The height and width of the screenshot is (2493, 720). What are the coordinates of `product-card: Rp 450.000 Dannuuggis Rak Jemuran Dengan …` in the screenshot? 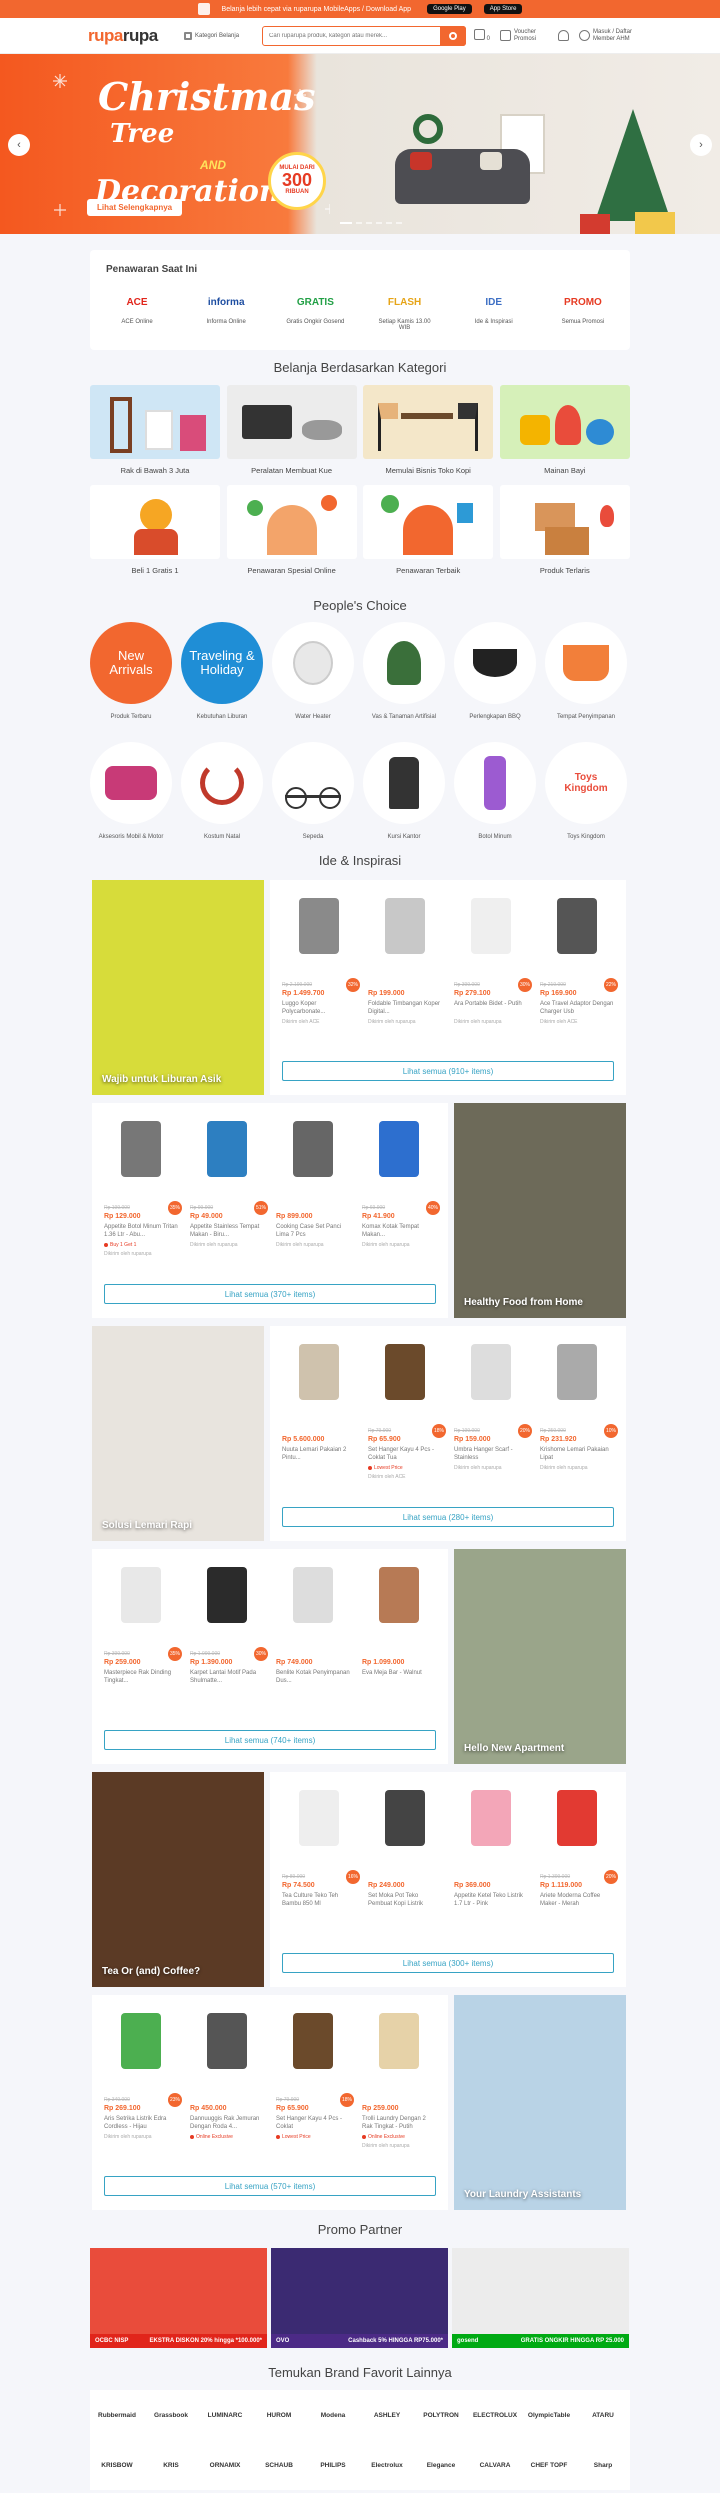 It's located at (227, 2077).